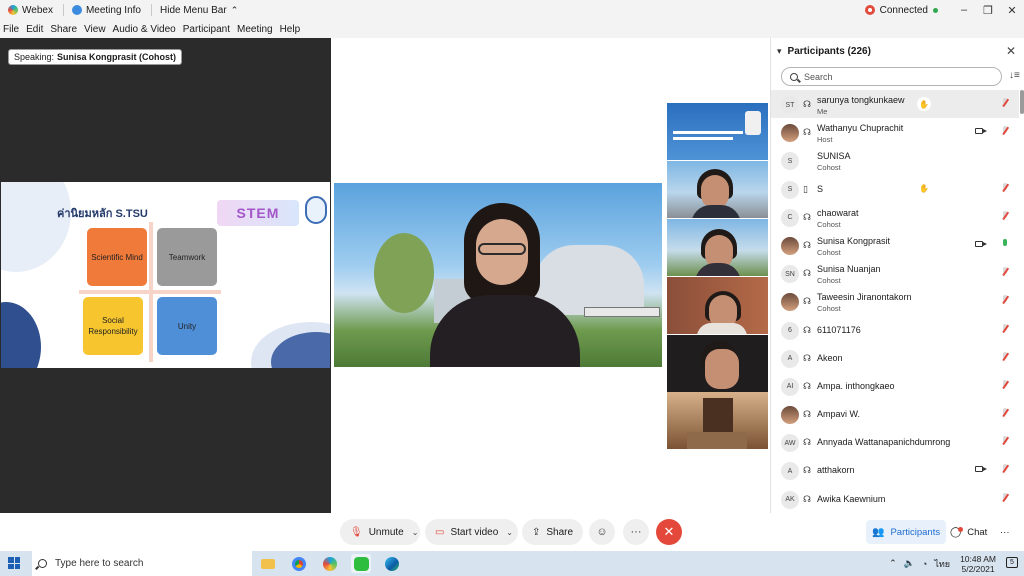 The image size is (1024, 576). I want to click on participant-row: C ☊ chaowarat Cohost, so click(895, 217).